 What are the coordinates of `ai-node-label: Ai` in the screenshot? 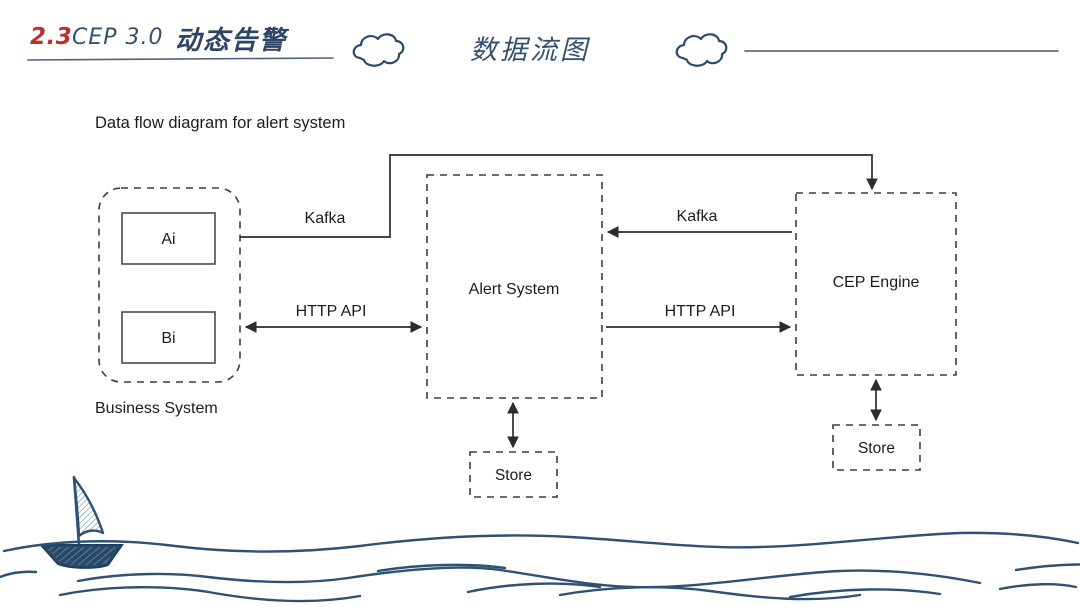 It's located at (168, 239).